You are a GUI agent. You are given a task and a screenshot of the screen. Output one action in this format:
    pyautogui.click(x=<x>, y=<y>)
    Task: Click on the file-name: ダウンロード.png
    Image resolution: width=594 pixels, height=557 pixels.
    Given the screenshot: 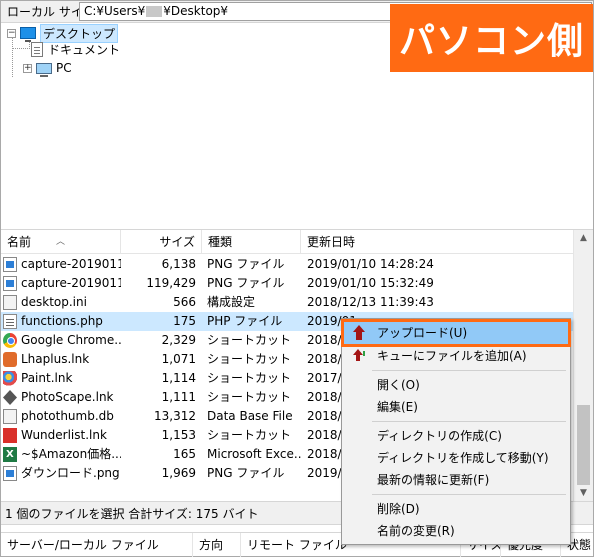 What is the action you would take?
    pyautogui.click(x=70, y=473)
    